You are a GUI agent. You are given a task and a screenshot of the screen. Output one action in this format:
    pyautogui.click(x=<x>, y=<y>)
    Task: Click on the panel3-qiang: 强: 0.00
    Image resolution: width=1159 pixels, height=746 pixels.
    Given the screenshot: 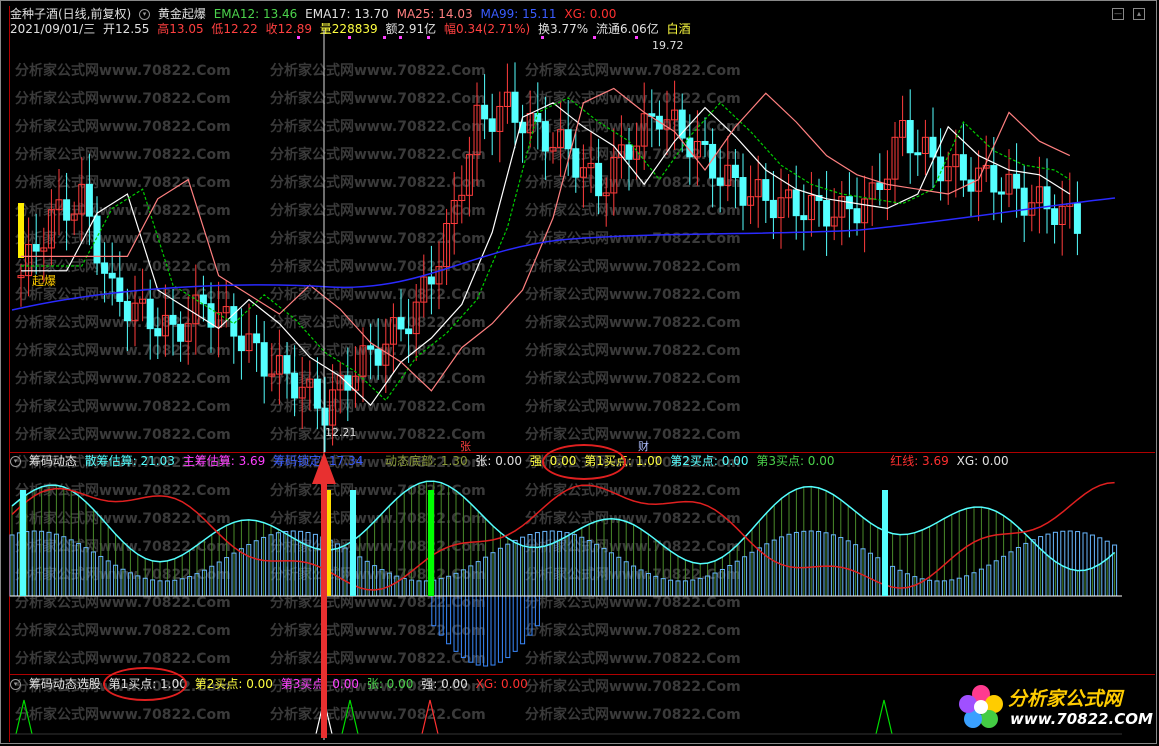 What is the action you would take?
    pyautogui.click(x=444, y=684)
    